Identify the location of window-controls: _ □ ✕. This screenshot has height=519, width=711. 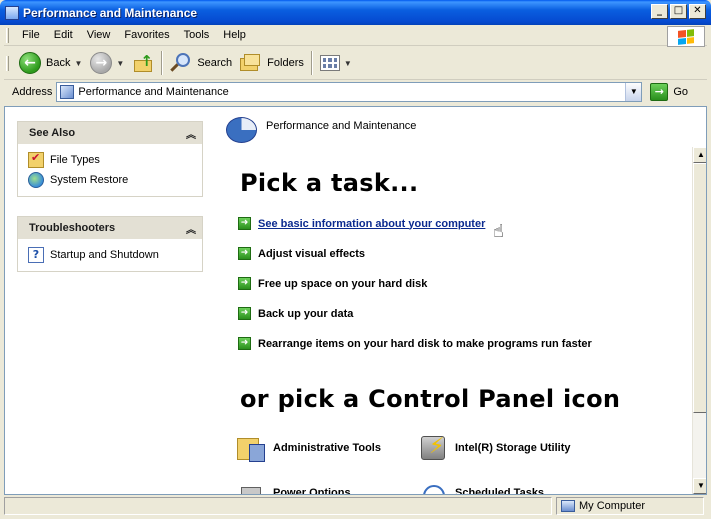
(678, 11).